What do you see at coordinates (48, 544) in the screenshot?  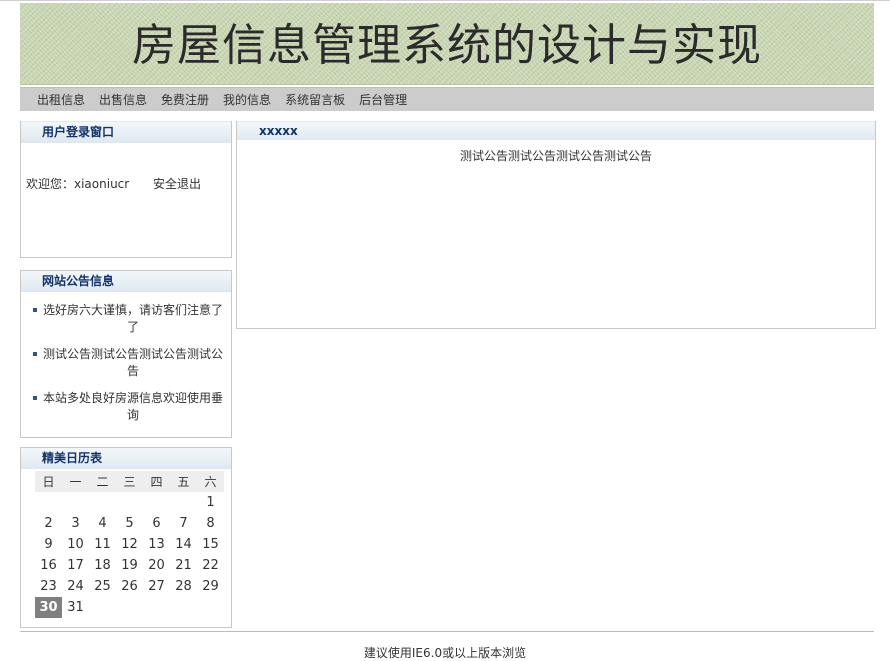 I see `calendar-day: 9` at bounding box center [48, 544].